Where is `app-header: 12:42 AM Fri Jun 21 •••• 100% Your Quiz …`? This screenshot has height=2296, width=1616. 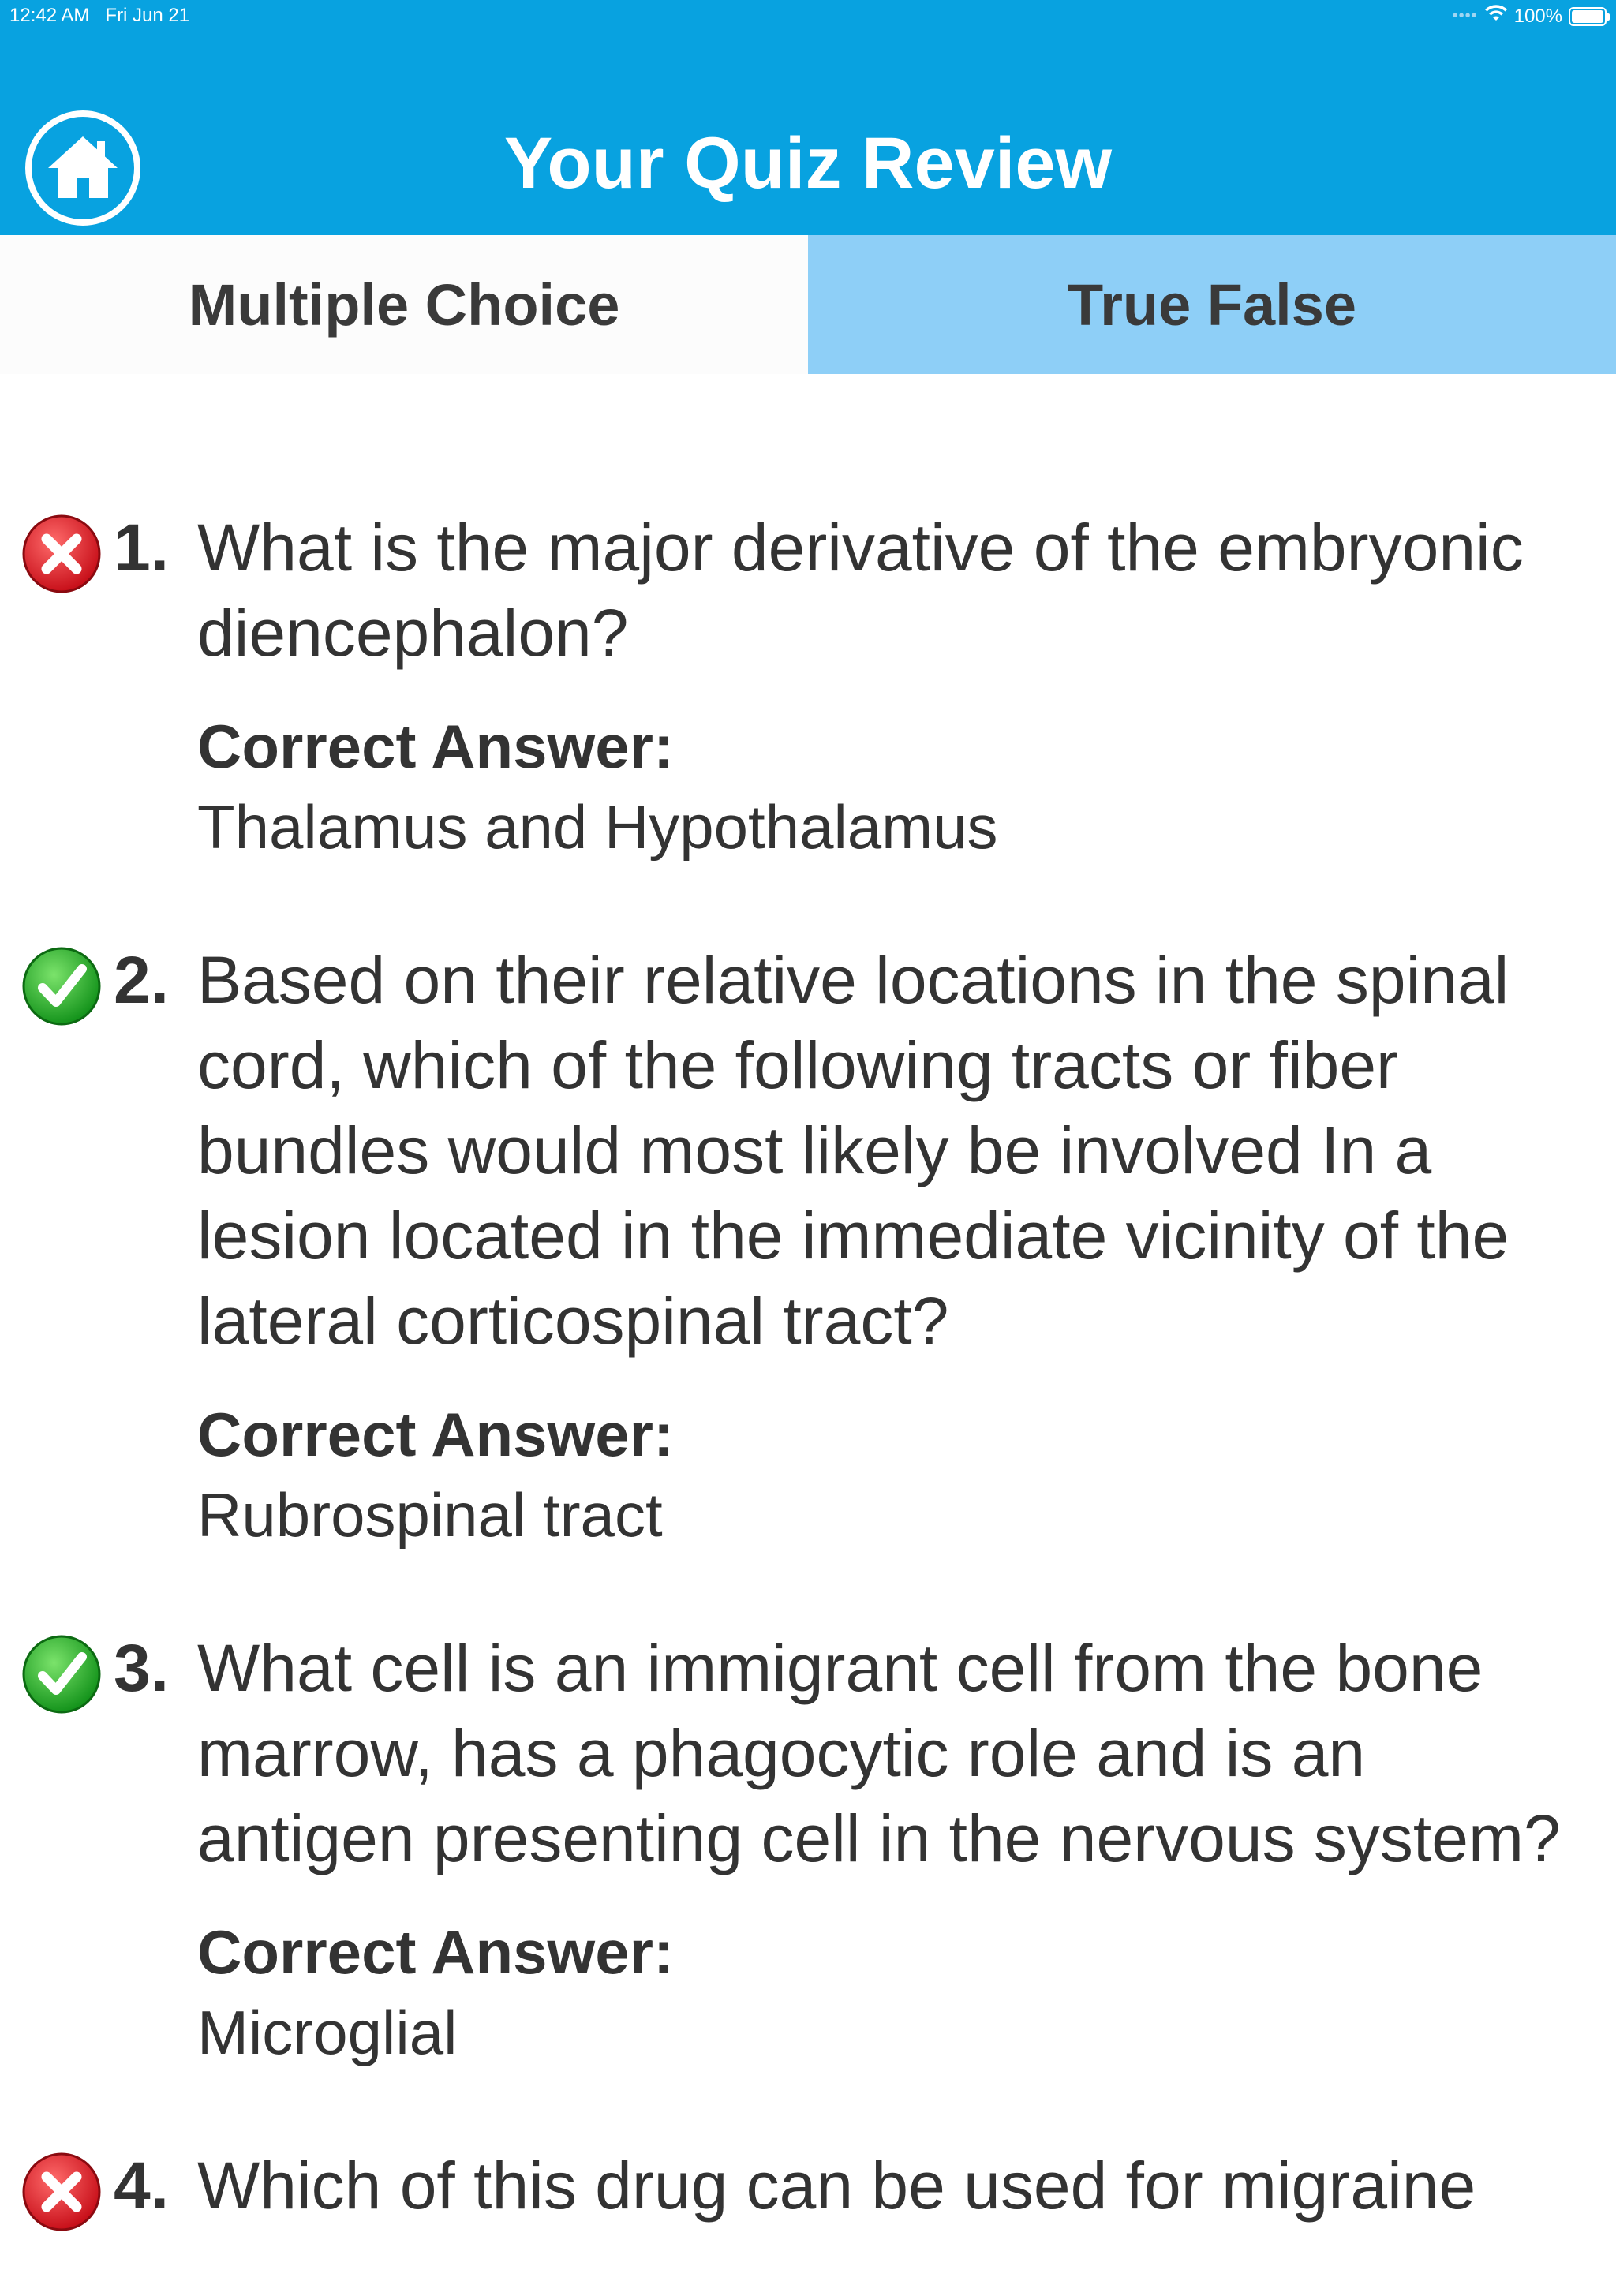
app-header: 12:42 AM Fri Jun 21 •••• 100% Your Quiz … is located at coordinates (808, 117).